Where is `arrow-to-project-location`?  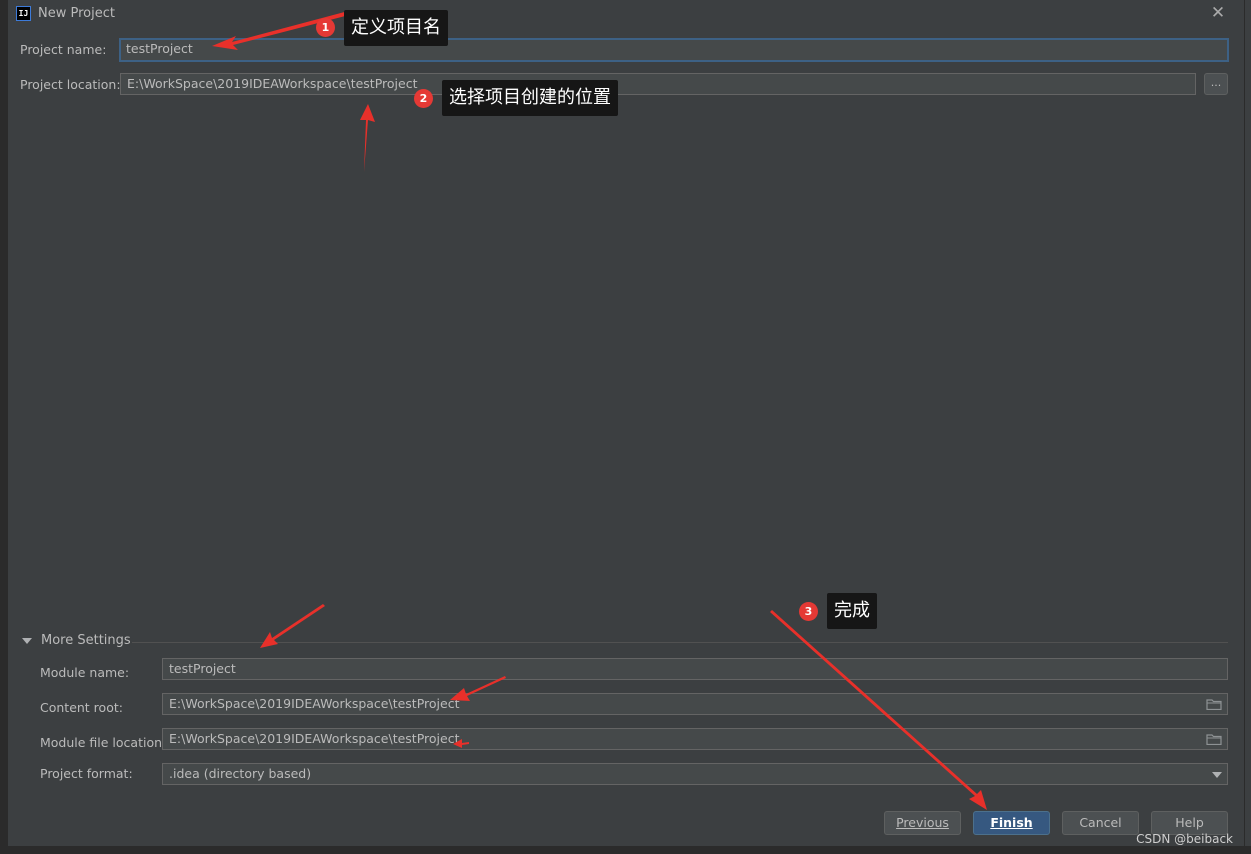
arrow-to-project-location is located at coordinates (367, 138).